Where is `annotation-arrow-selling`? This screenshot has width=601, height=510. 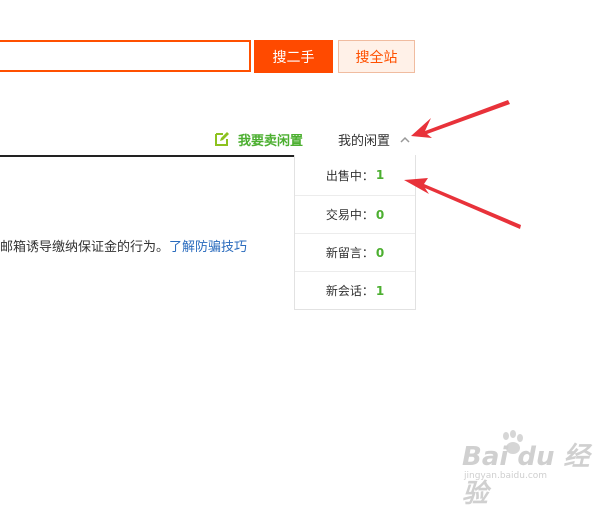 annotation-arrow-selling is located at coordinates (462, 203).